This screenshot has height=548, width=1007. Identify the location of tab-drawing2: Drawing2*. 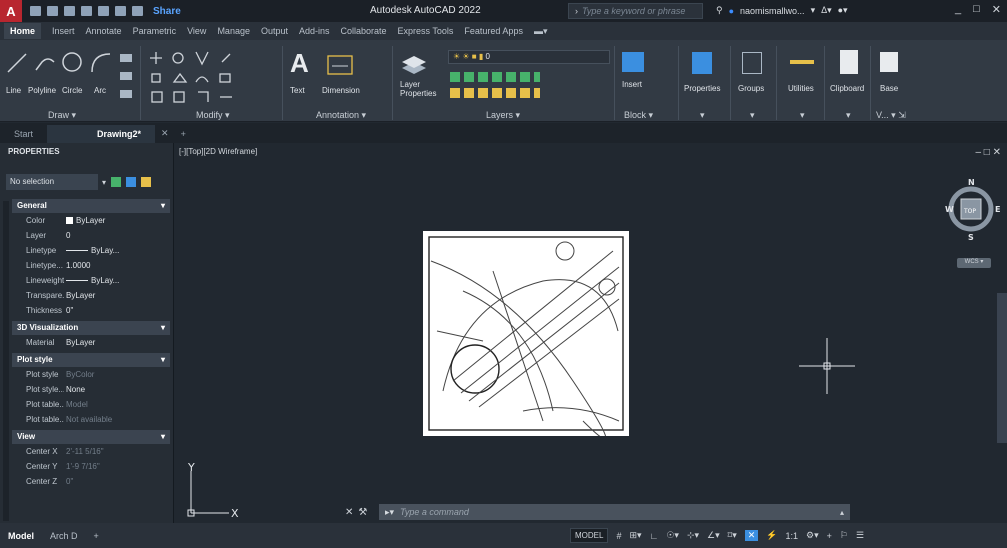
(101, 134).